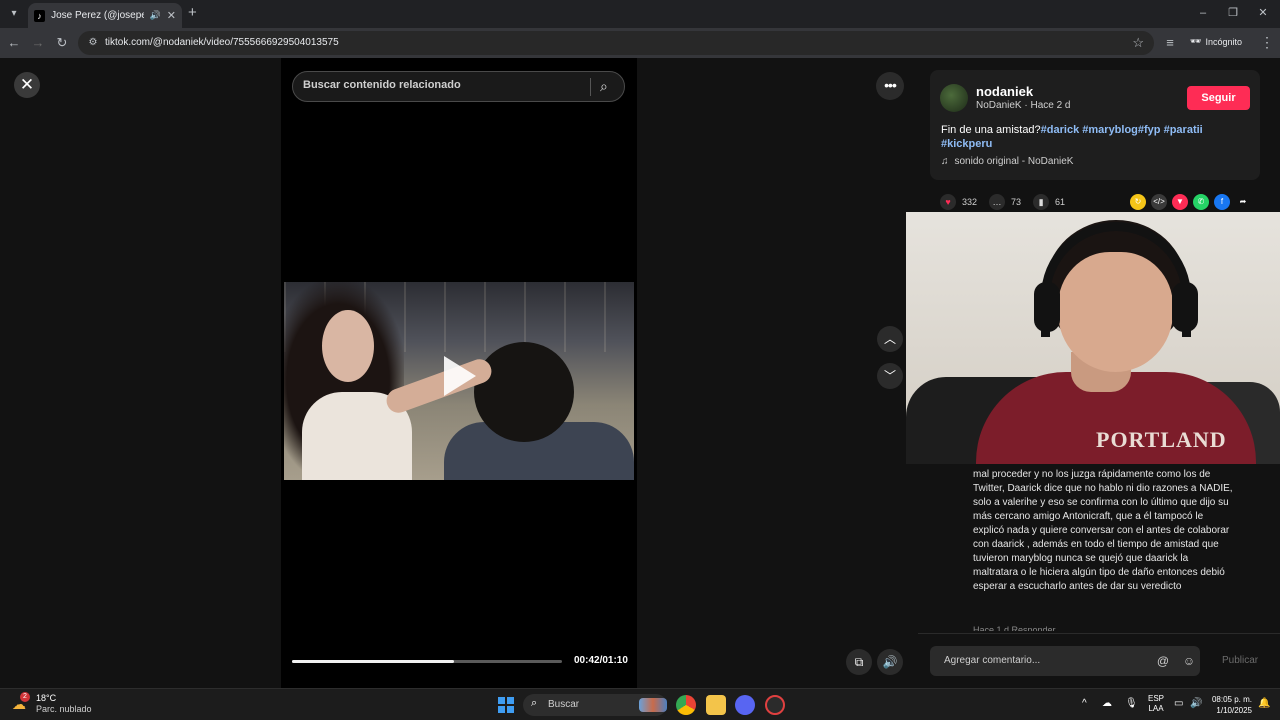 This screenshot has height=720, width=1280. I want to click on heart-icon: ♥, so click(948, 202).